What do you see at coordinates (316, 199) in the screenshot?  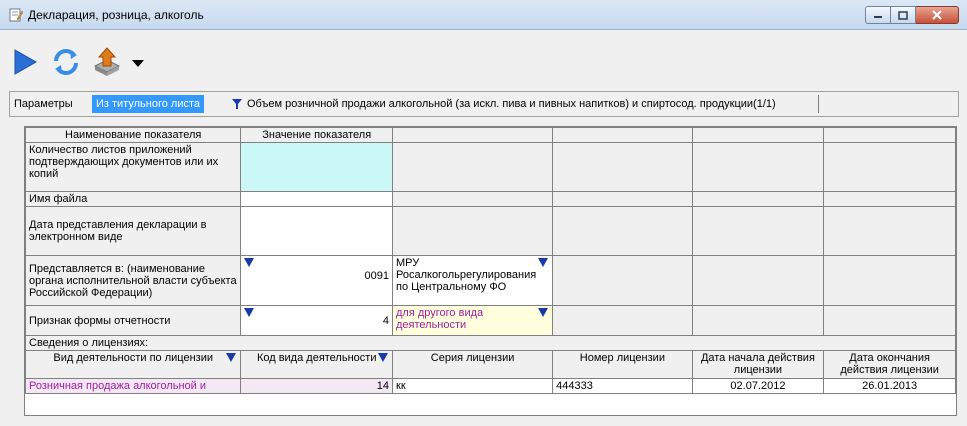 I see `file-name-input` at bounding box center [316, 199].